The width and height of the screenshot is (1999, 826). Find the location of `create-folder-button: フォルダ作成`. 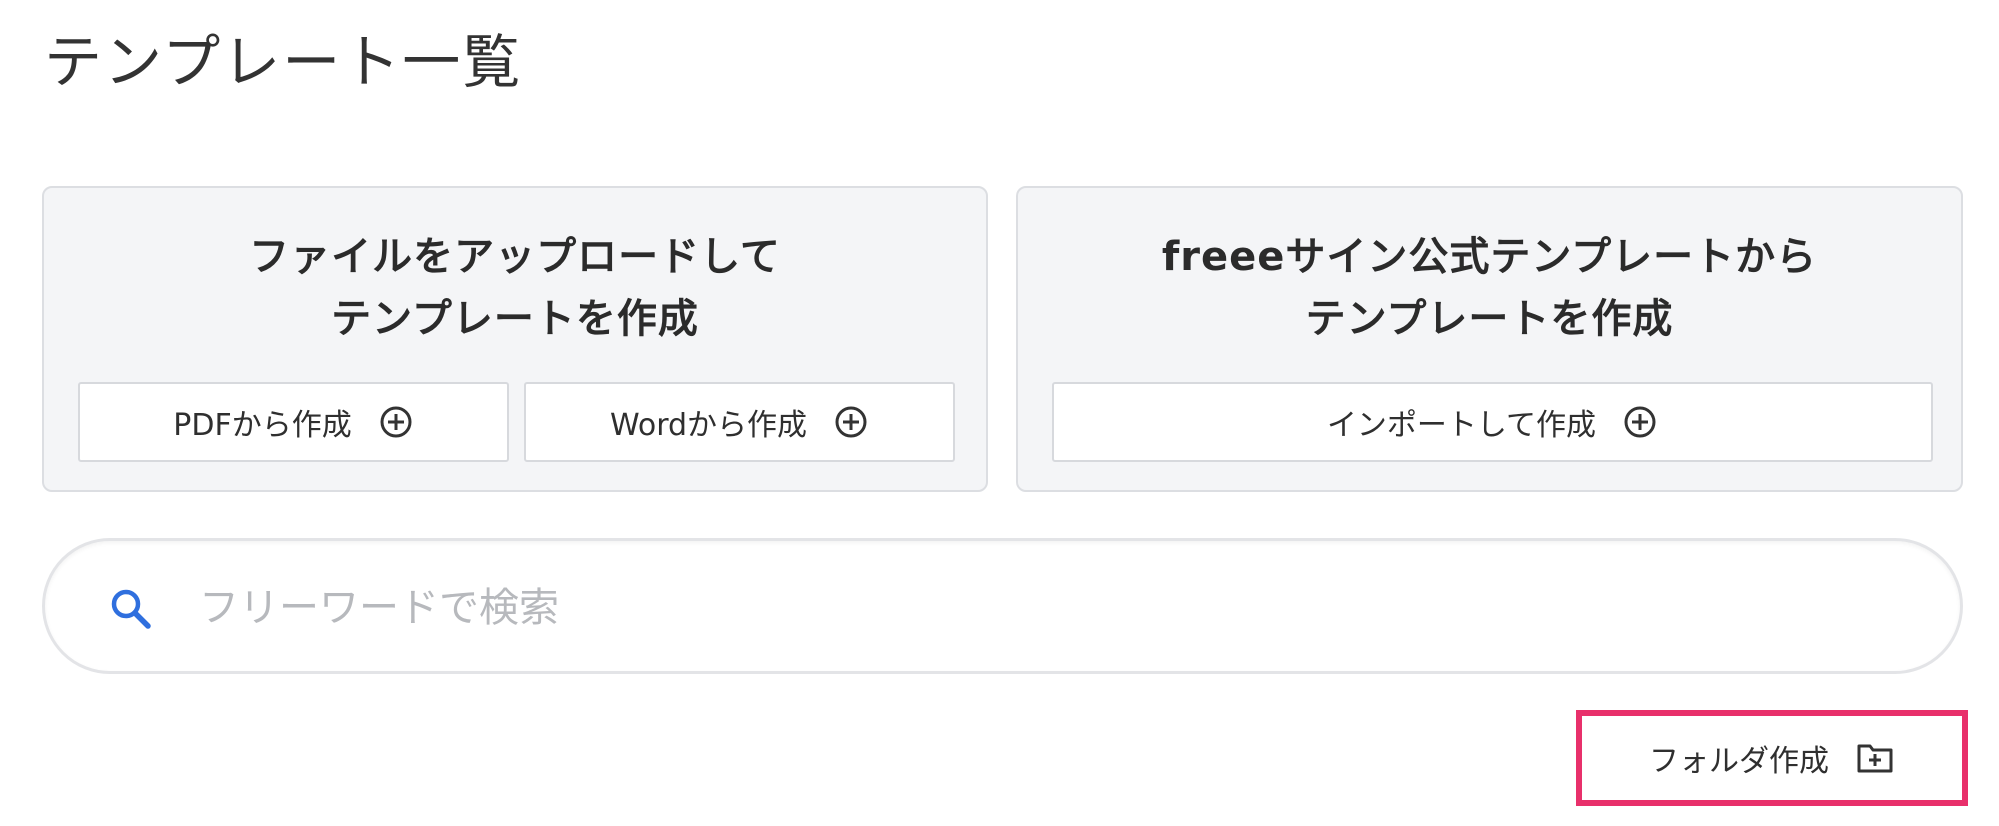

create-folder-button: フォルダ作成 is located at coordinates (1772, 758).